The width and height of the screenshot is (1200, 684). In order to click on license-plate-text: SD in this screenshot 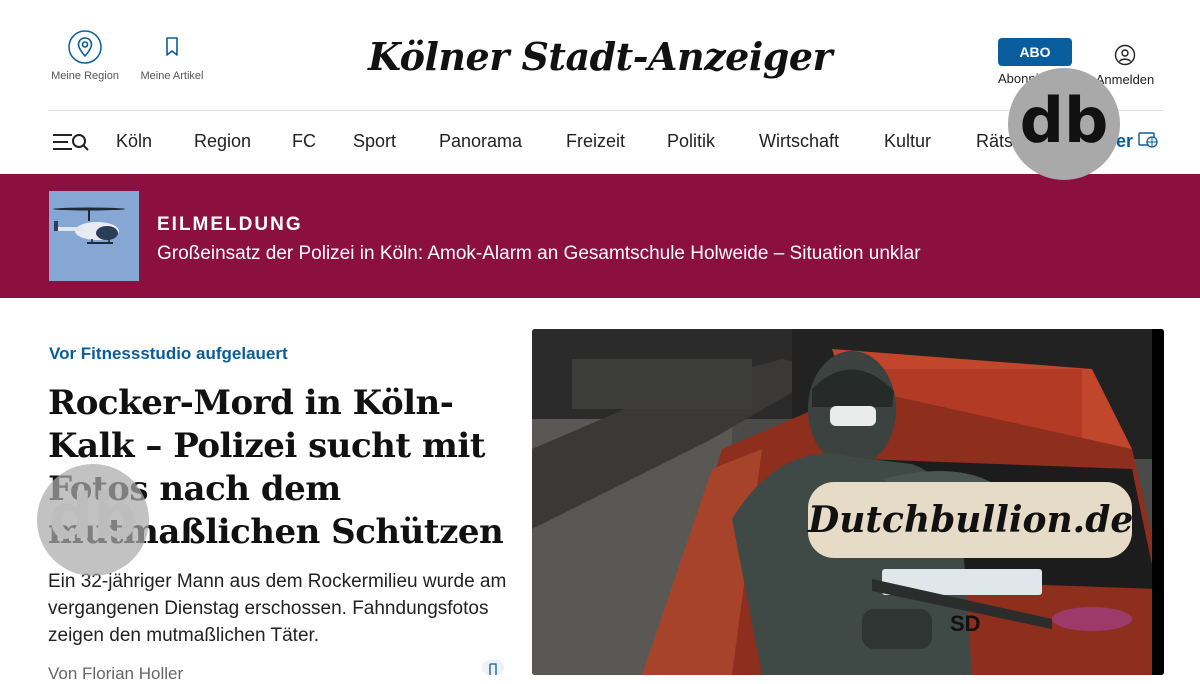, I will do `click(965, 623)`.